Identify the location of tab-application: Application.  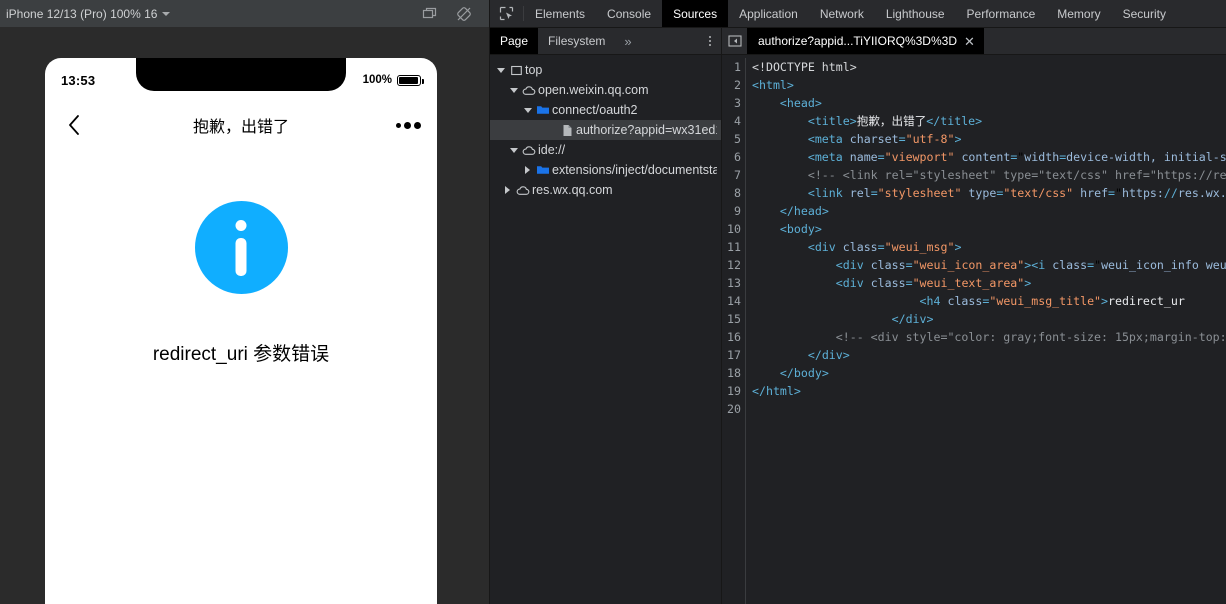
(768, 13).